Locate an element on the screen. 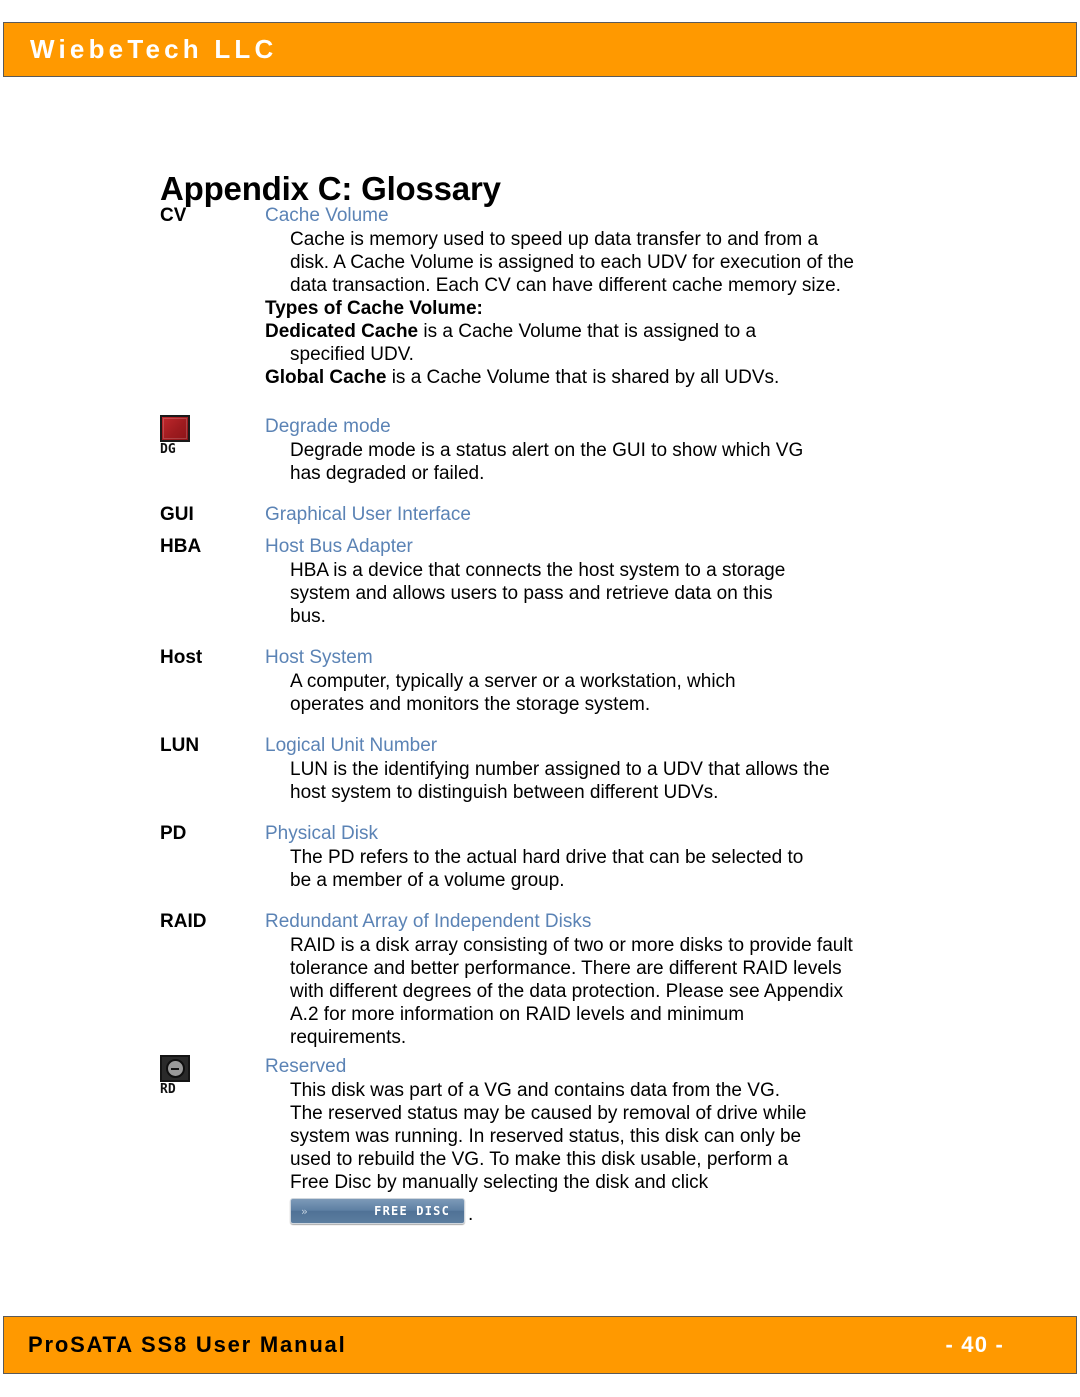  degrade-mode-icon: DG is located at coordinates (176, 436).